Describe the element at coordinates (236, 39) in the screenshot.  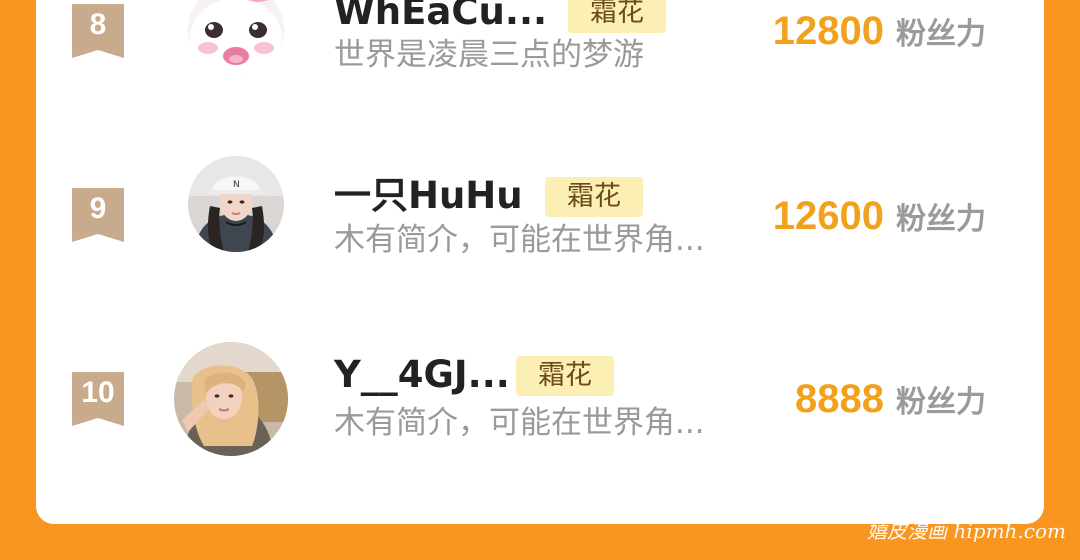
I see `hello-kitty-avatar-icon` at that location.